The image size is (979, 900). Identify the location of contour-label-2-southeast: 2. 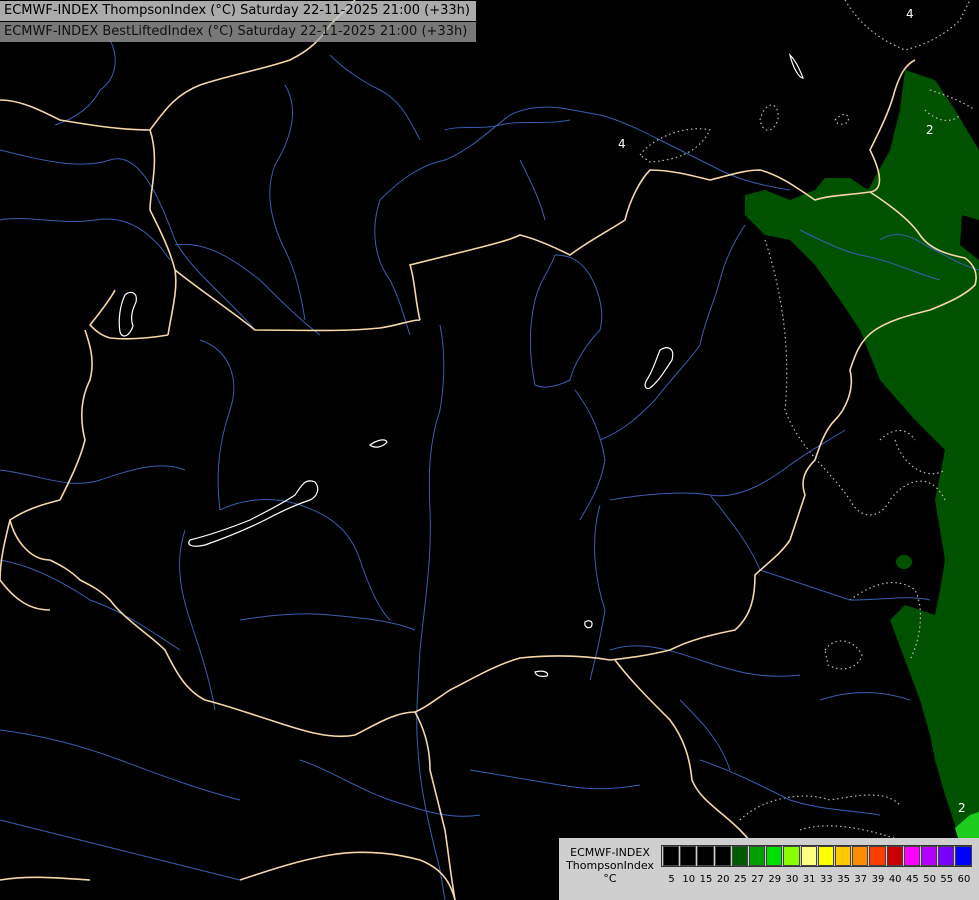
(962, 808).